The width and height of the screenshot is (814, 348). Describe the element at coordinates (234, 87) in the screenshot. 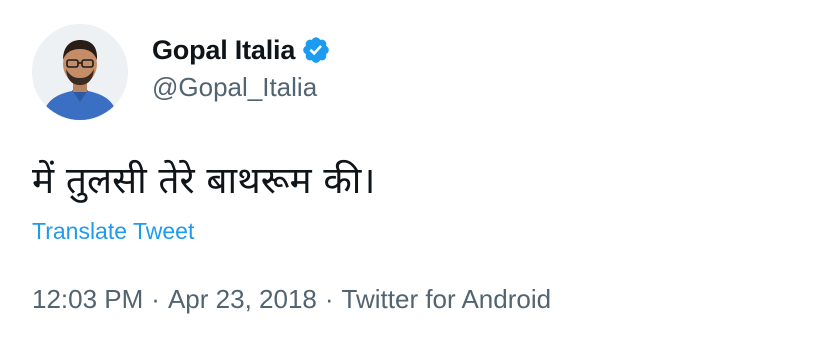

I see `author-handle: @Gopal_Italia` at that location.